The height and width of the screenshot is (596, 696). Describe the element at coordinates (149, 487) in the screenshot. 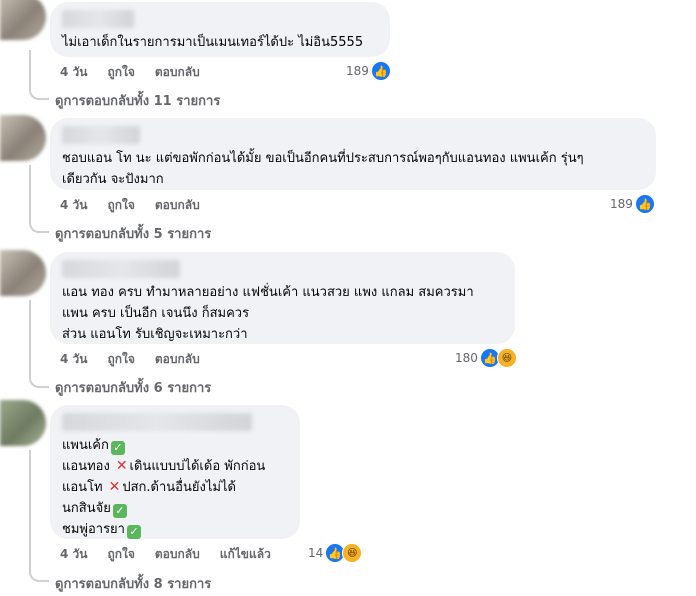

I see `comment-line: แอนโท ✕ ปสก.ด้านอื่นยังไม่ได้` at that location.